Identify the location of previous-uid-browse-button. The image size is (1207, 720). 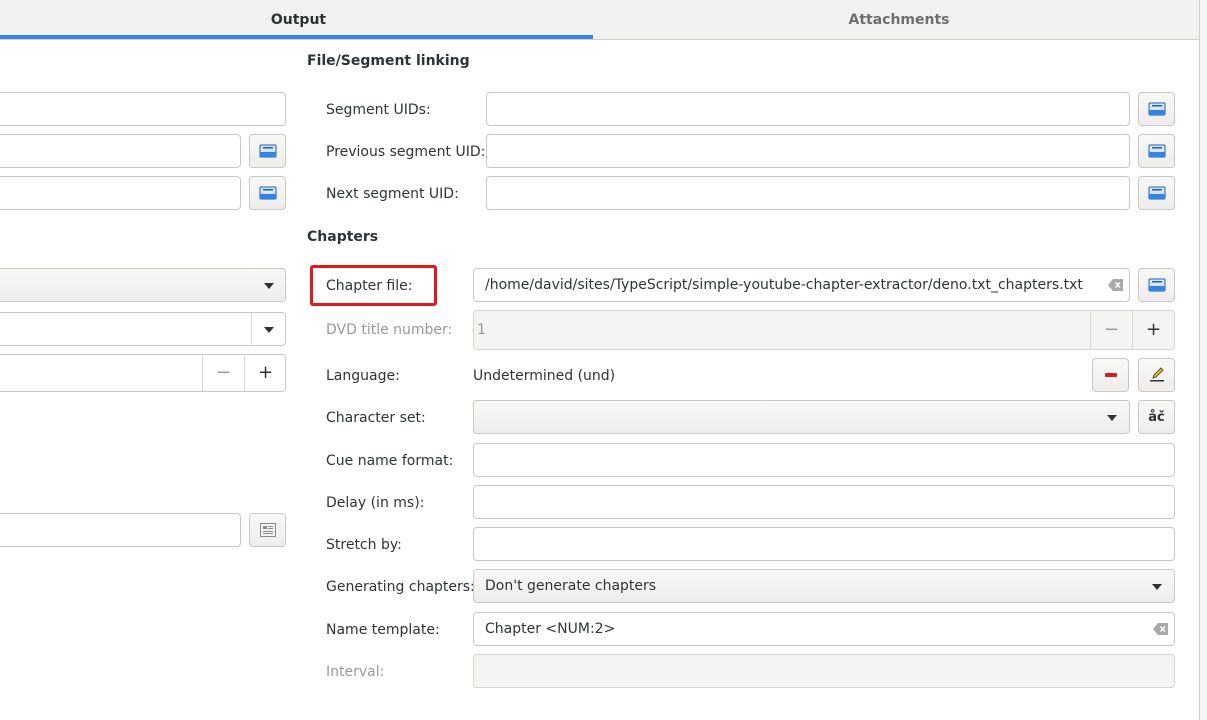
(1156, 151).